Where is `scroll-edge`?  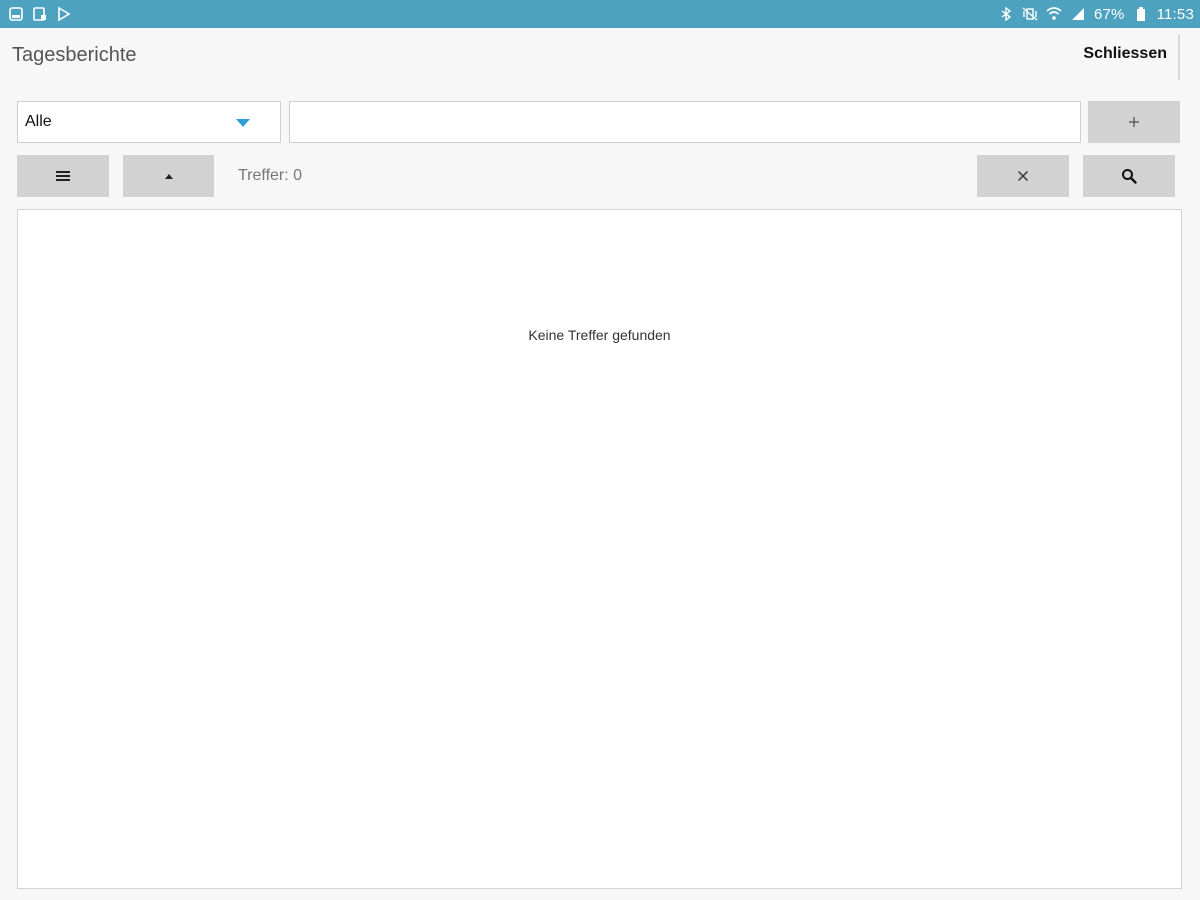
scroll-edge is located at coordinates (1179, 57).